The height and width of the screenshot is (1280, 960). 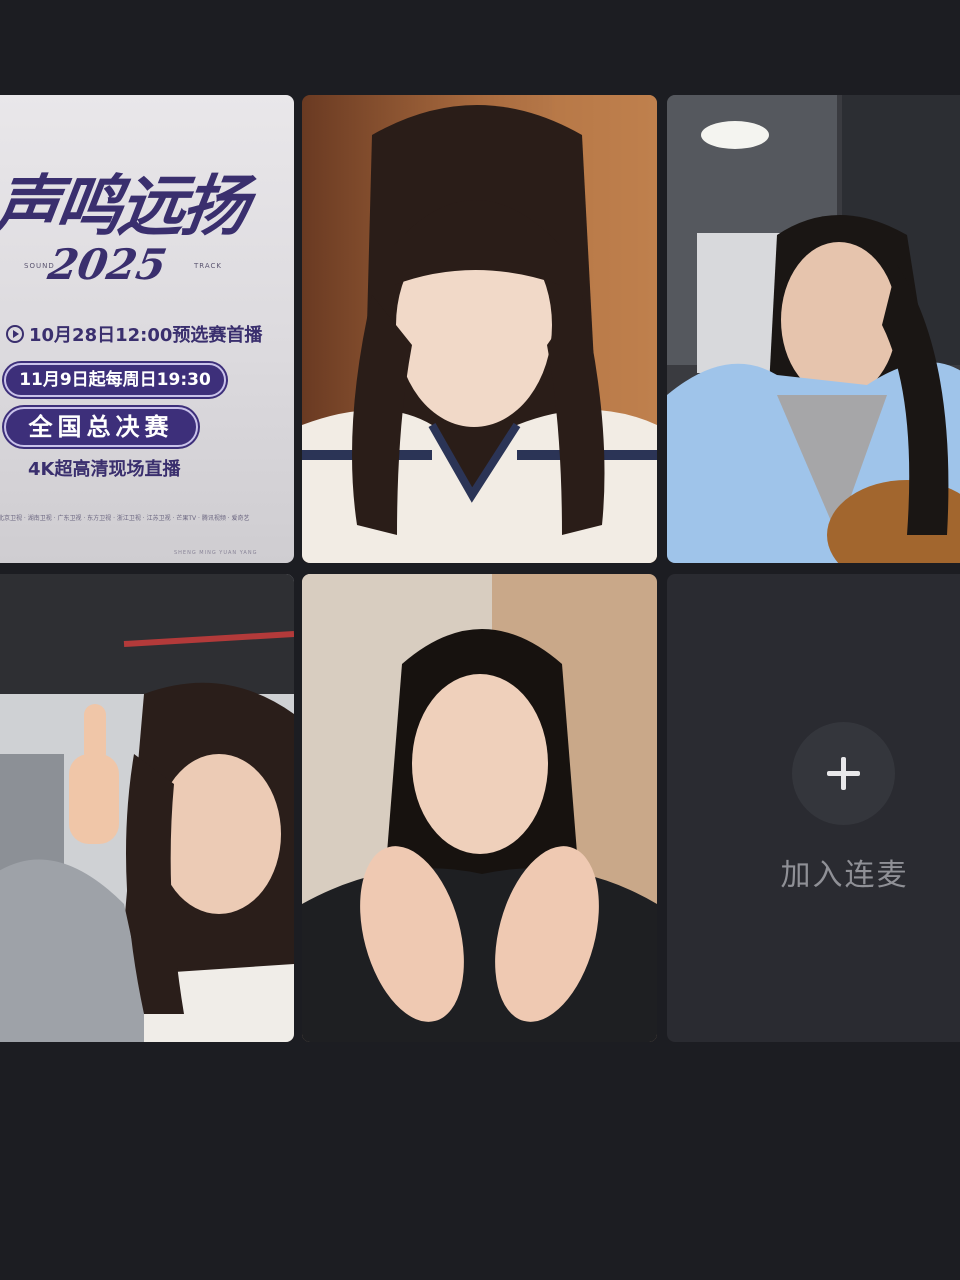 I want to click on poster-premiere-text: 10月28日12:00预选赛首播, so click(x=146, y=335).